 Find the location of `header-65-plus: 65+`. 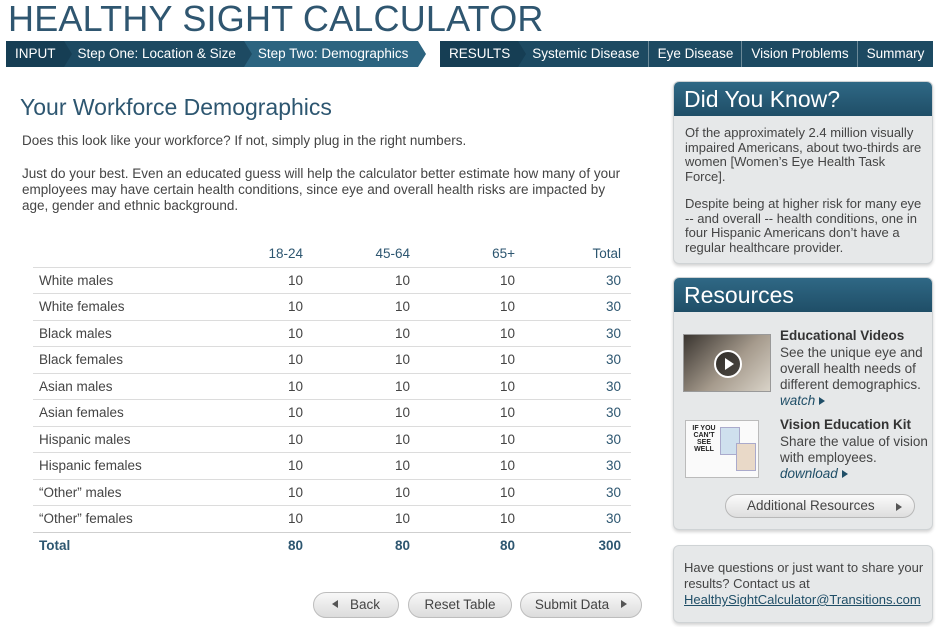

header-65-plus: 65+ is located at coordinates (503, 254).